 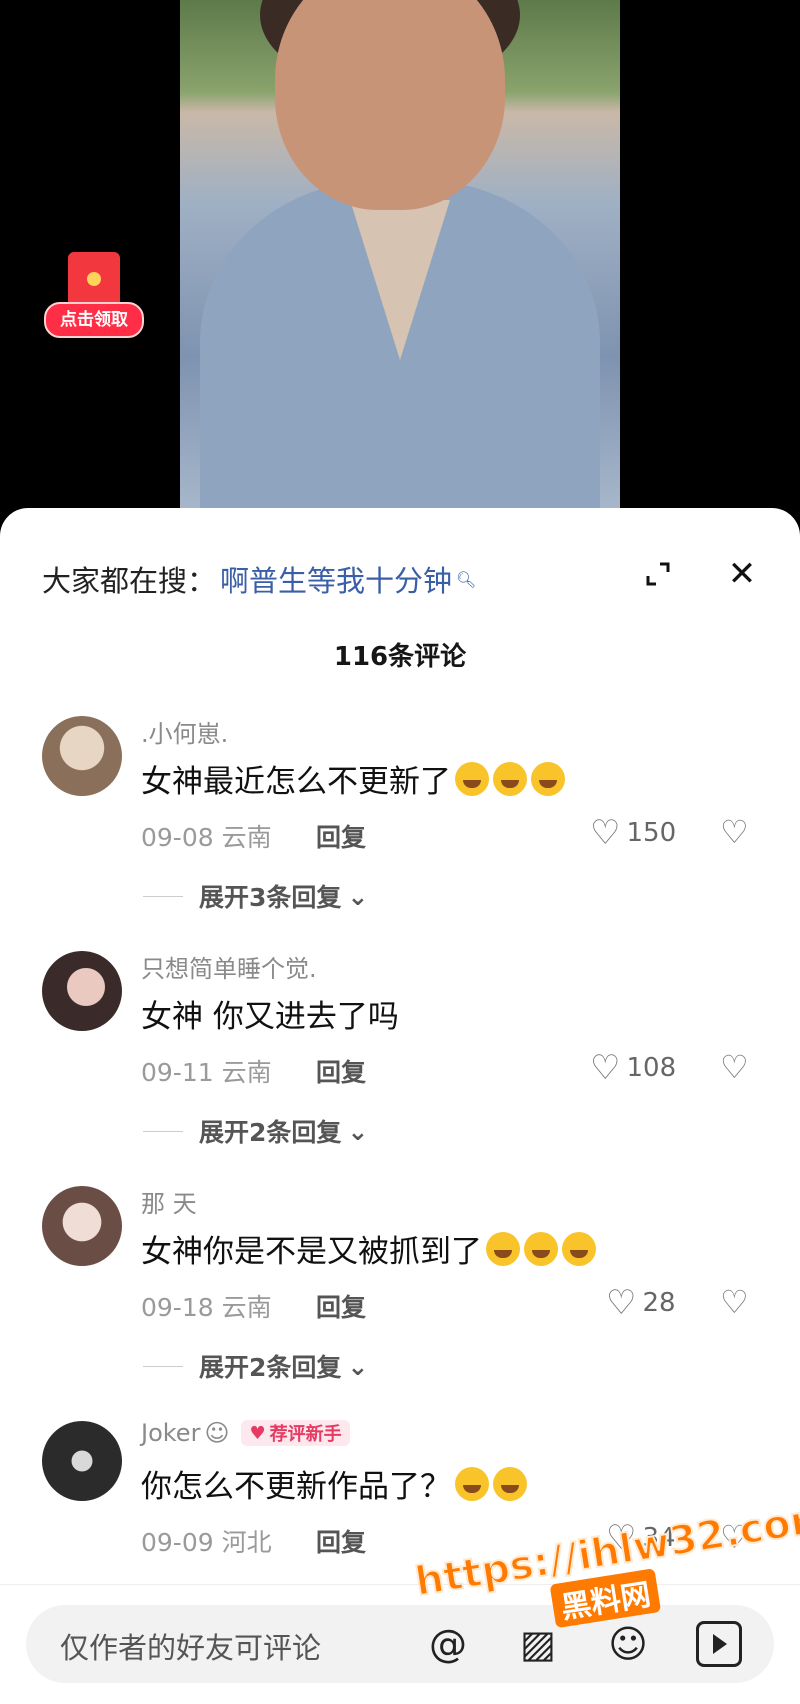 What do you see at coordinates (466, 579) in the screenshot?
I see `search-icon: 🔍︎` at bounding box center [466, 579].